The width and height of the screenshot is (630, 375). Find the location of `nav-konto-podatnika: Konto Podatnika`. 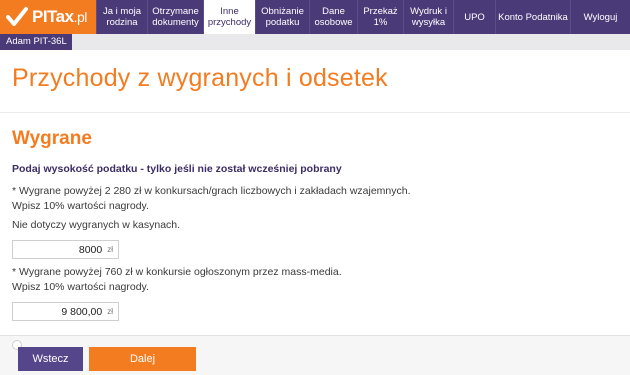

nav-konto-podatnika: Konto Podatnika is located at coordinates (532, 17).